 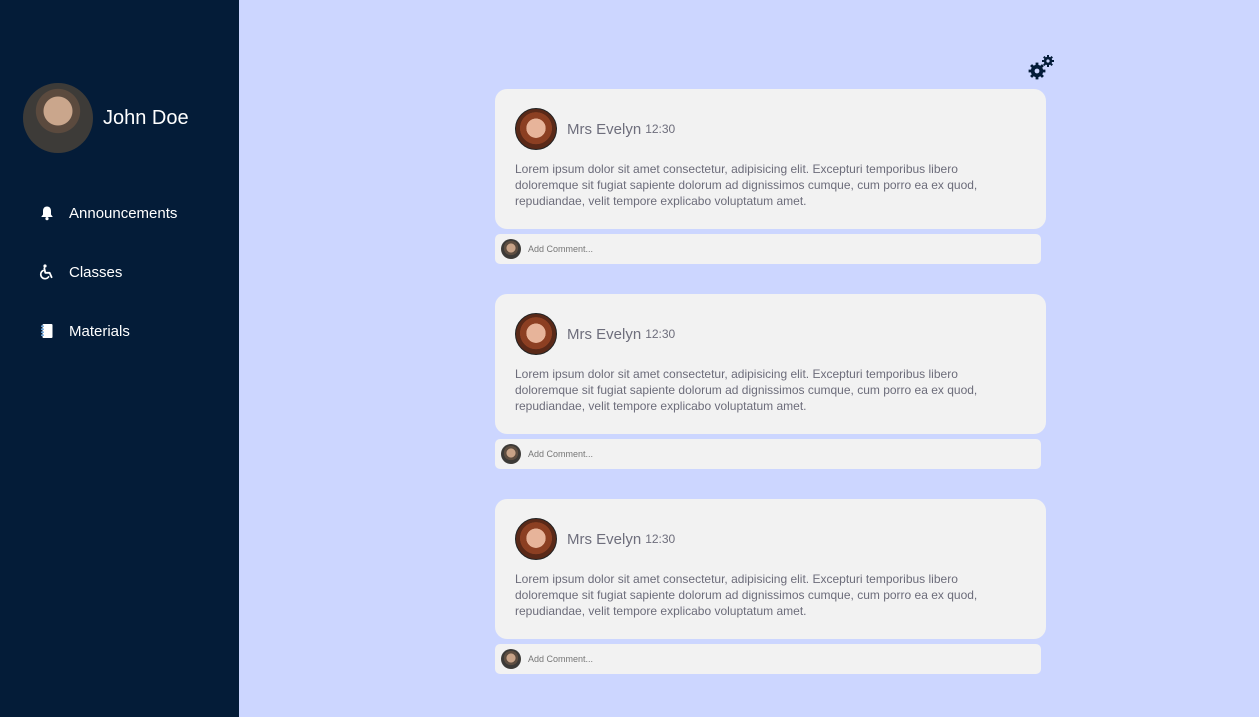 I want to click on sidebar-item-announcements: Announcements, so click(x=107, y=213).